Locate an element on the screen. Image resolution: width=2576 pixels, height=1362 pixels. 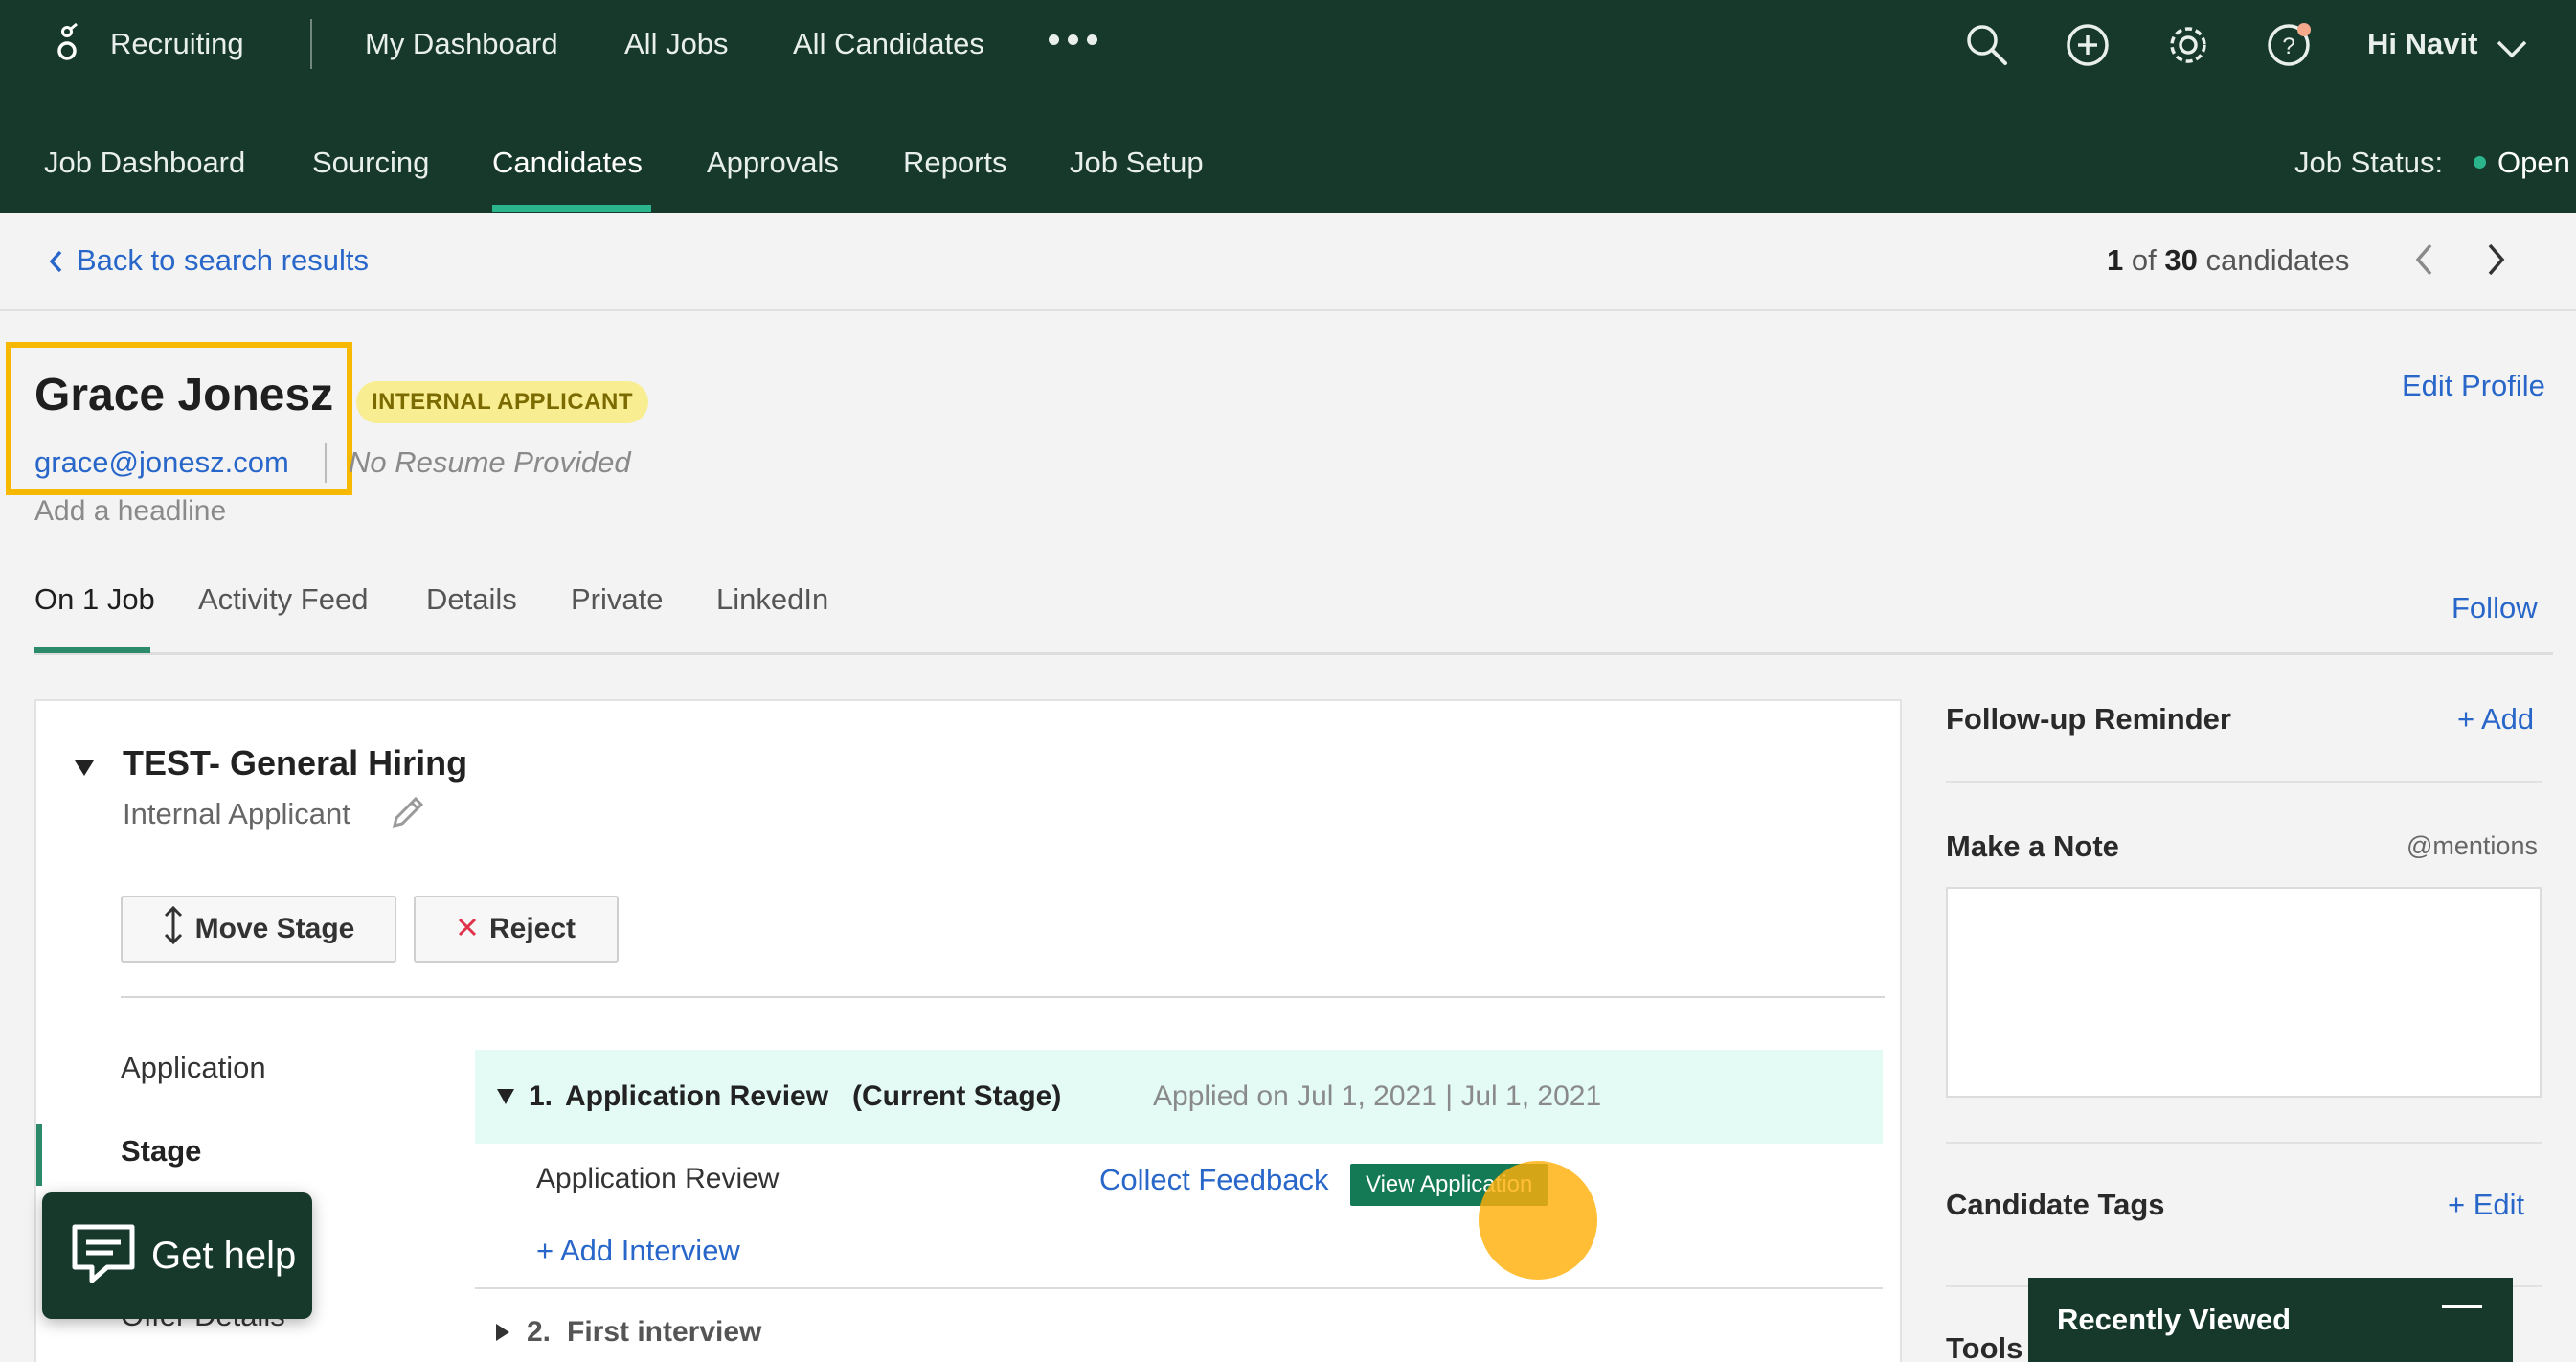
stage-collapse-icon is located at coordinates (505, 1099).